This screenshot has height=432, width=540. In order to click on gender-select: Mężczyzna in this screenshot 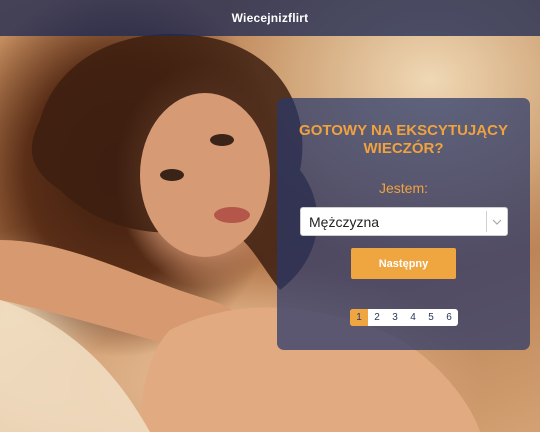, I will do `click(404, 221)`.